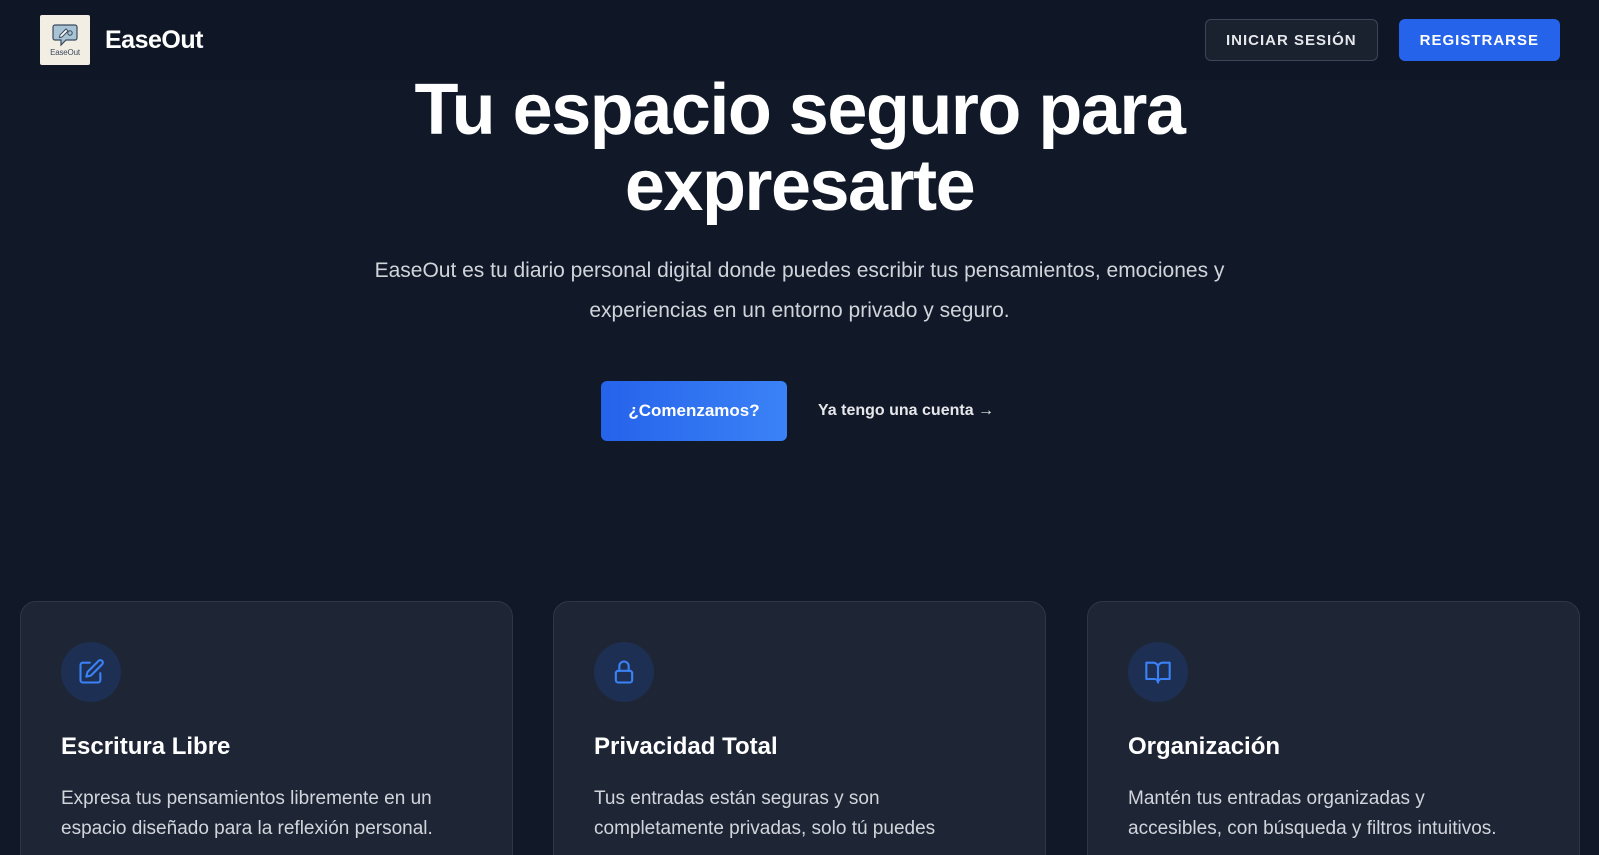 Image resolution: width=1599 pixels, height=855 pixels. What do you see at coordinates (686, 746) in the screenshot?
I see `feature-title: Privacidad Total` at bounding box center [686, 746].